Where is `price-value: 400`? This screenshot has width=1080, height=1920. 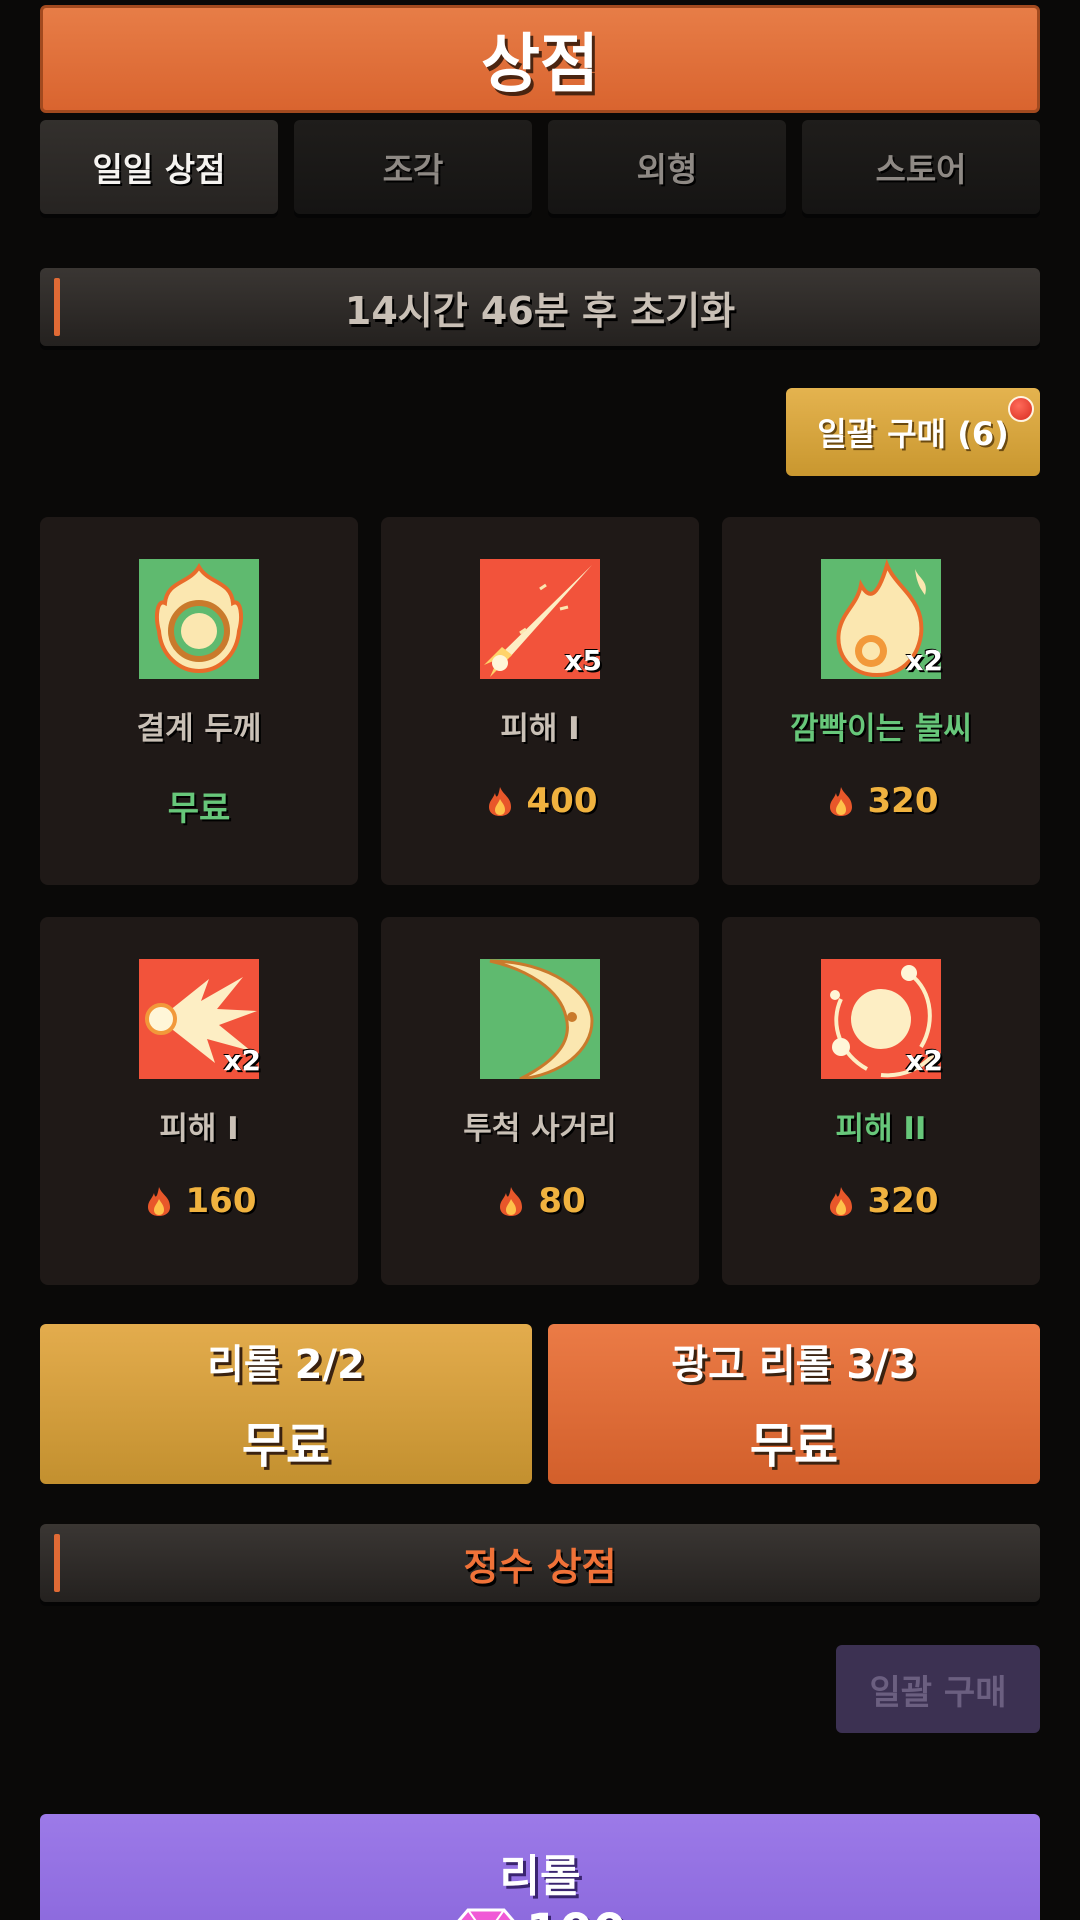 price-value: 400 is located at coordinates (562, 801).